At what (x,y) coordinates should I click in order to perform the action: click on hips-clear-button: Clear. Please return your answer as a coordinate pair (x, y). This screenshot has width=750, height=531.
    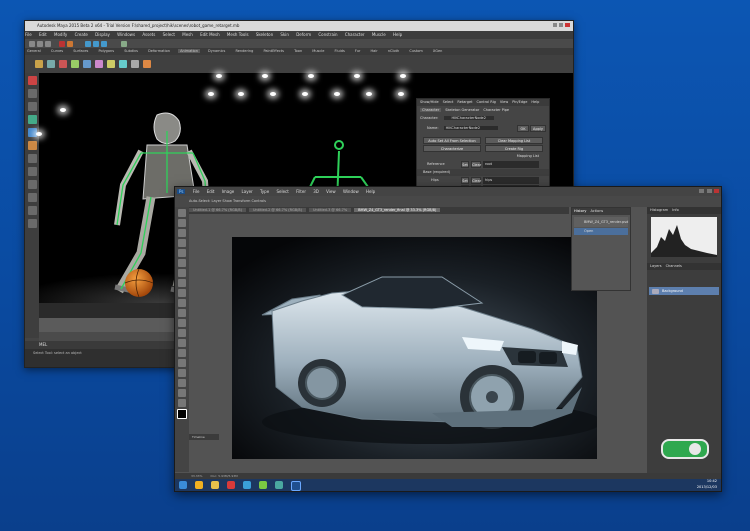
    Looking at the image, I should click on (476, 180).